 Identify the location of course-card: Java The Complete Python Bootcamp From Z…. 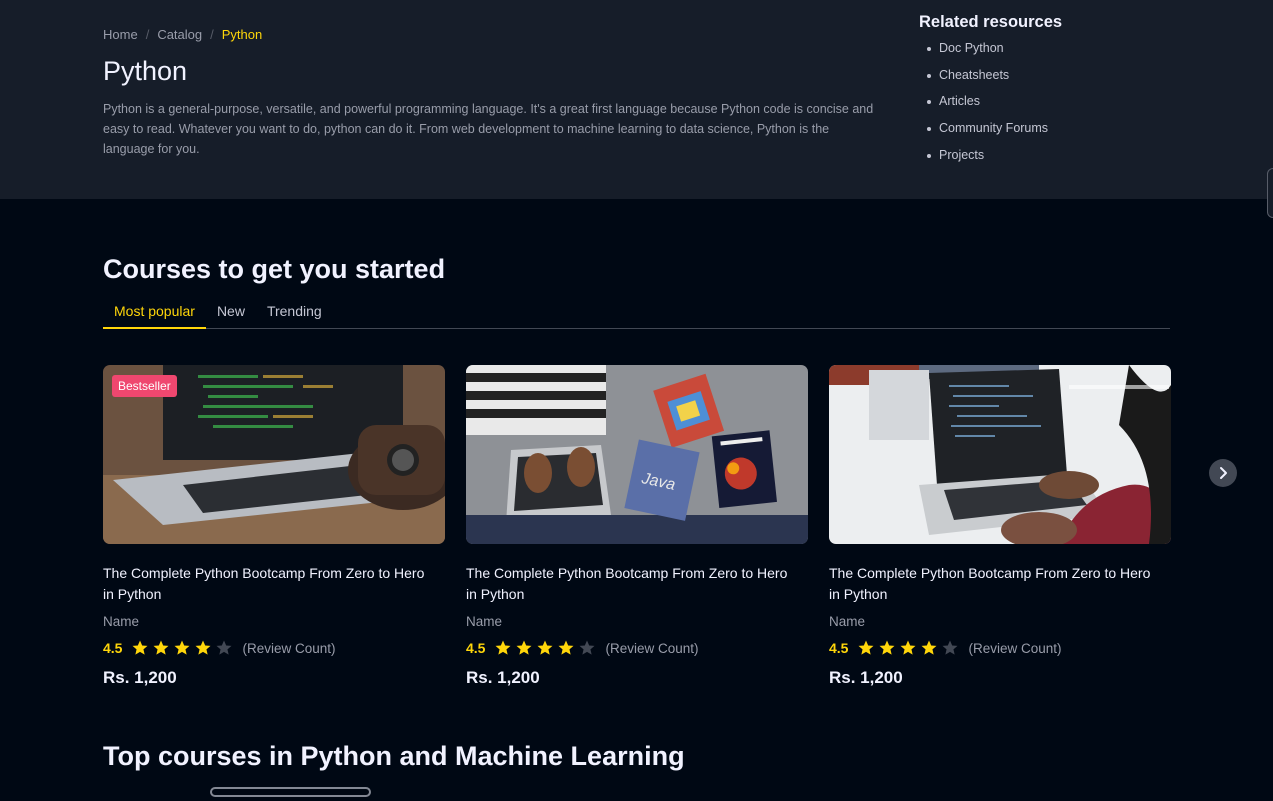
(637, 526).